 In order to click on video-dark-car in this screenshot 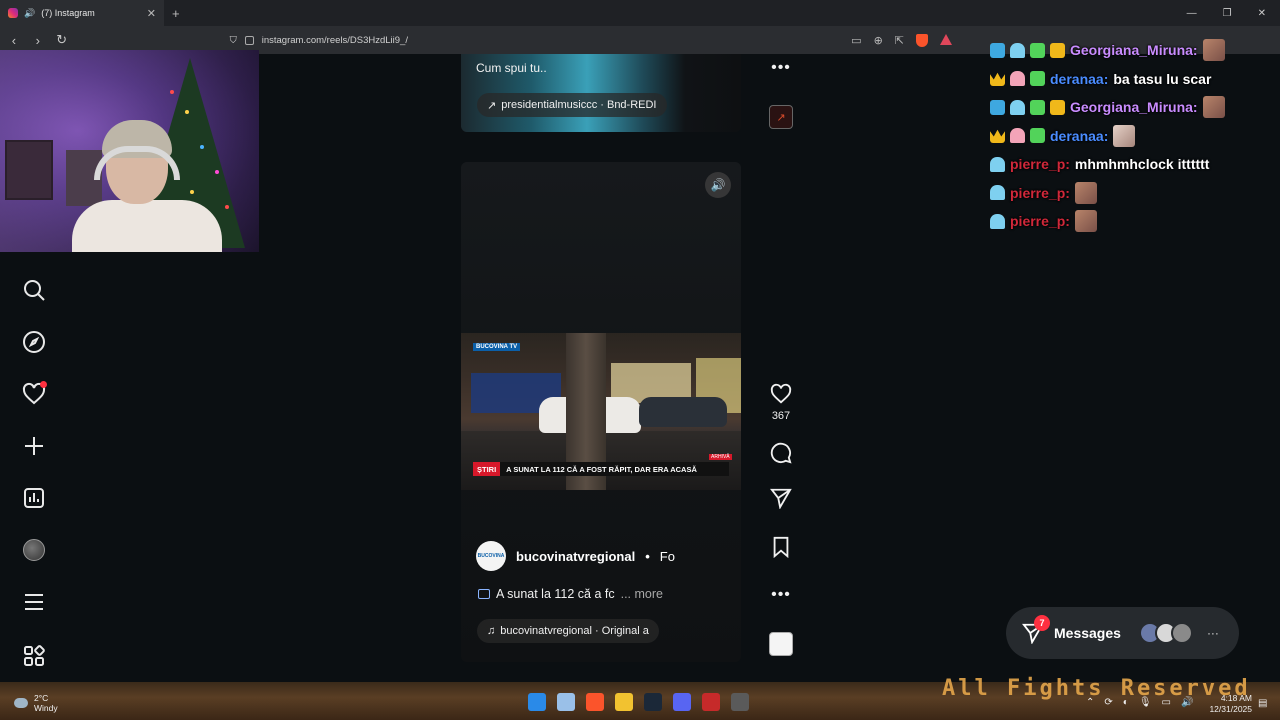, I will do `click(683, 412)`.